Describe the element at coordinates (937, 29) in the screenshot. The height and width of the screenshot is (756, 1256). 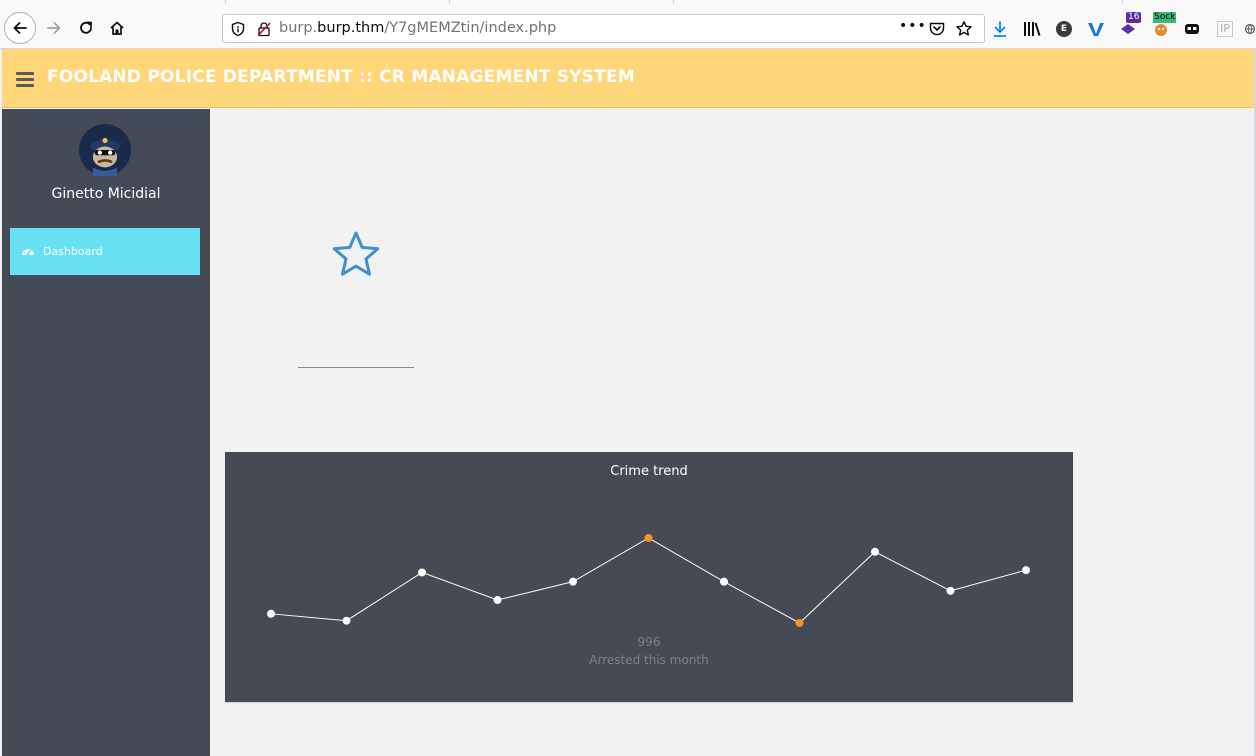
I see `pocket-icon` at that location.